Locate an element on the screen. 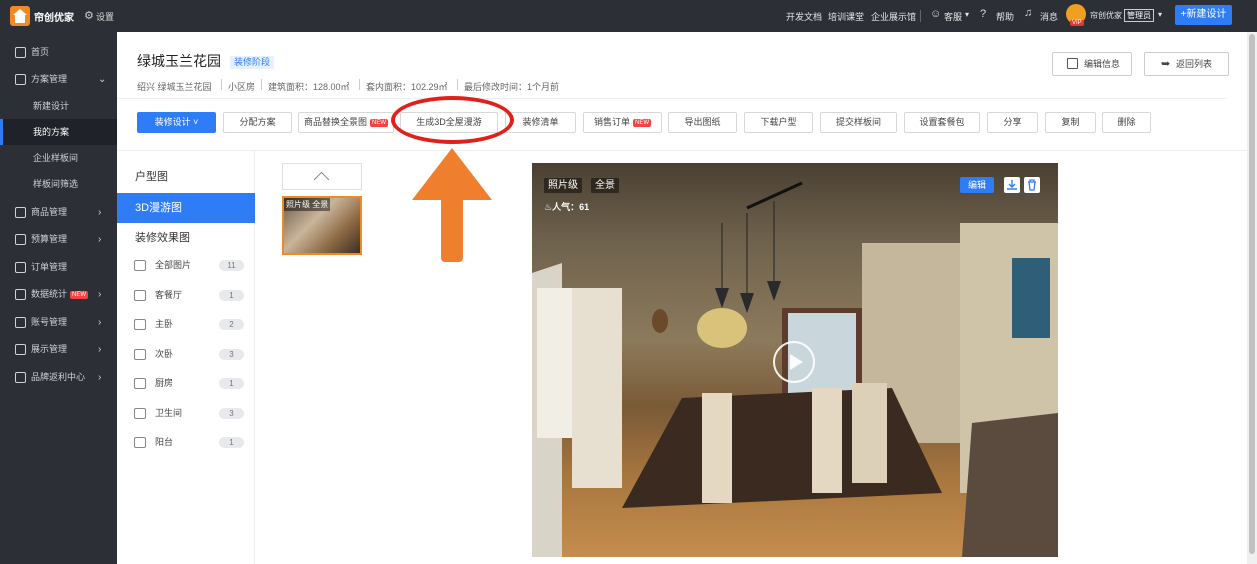  category-label: 次卧 is located at coordinates (164, 354).